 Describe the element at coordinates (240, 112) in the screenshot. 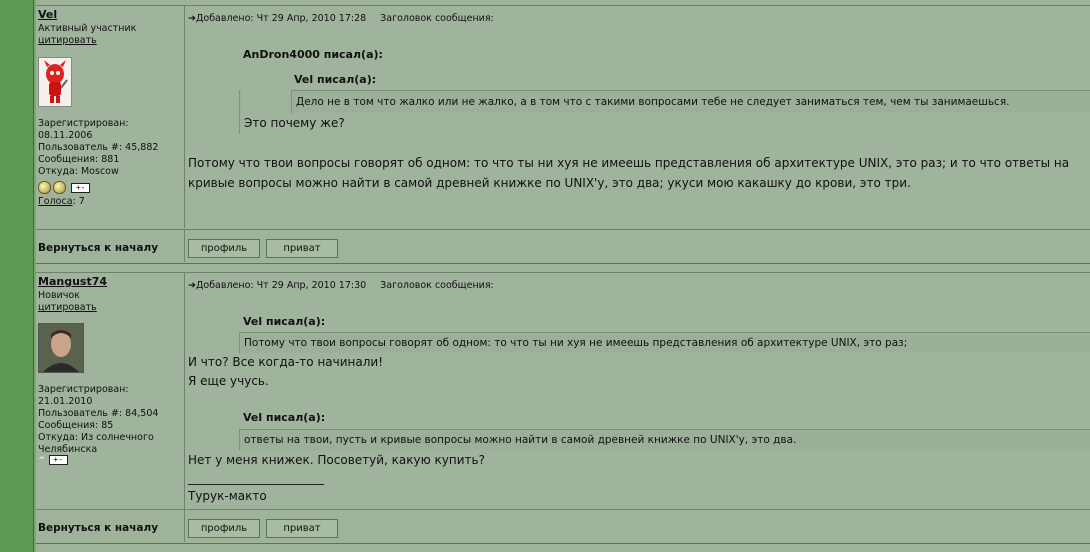

I see `quote-border` at that location.